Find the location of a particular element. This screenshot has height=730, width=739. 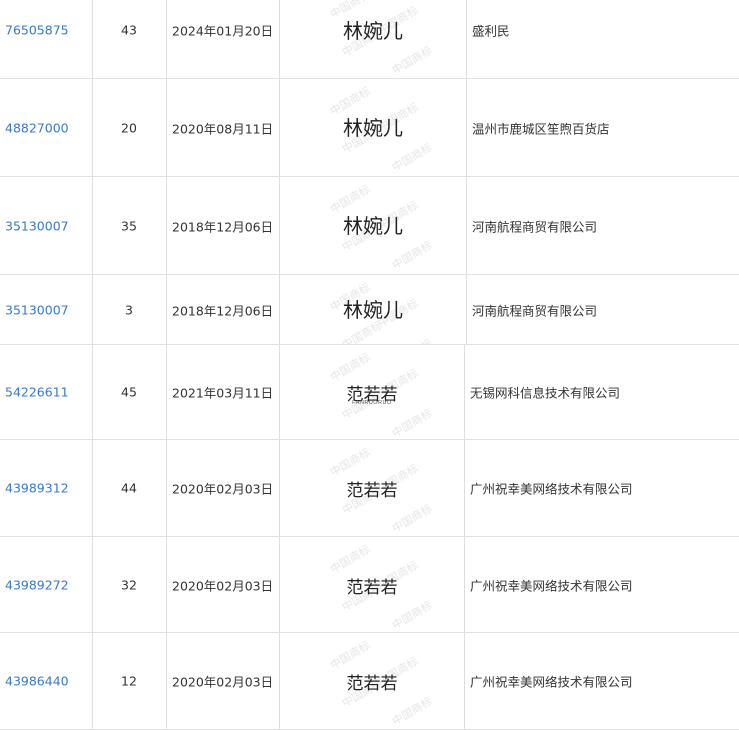

class-cell: 45 is located at coordinates (129, 392).